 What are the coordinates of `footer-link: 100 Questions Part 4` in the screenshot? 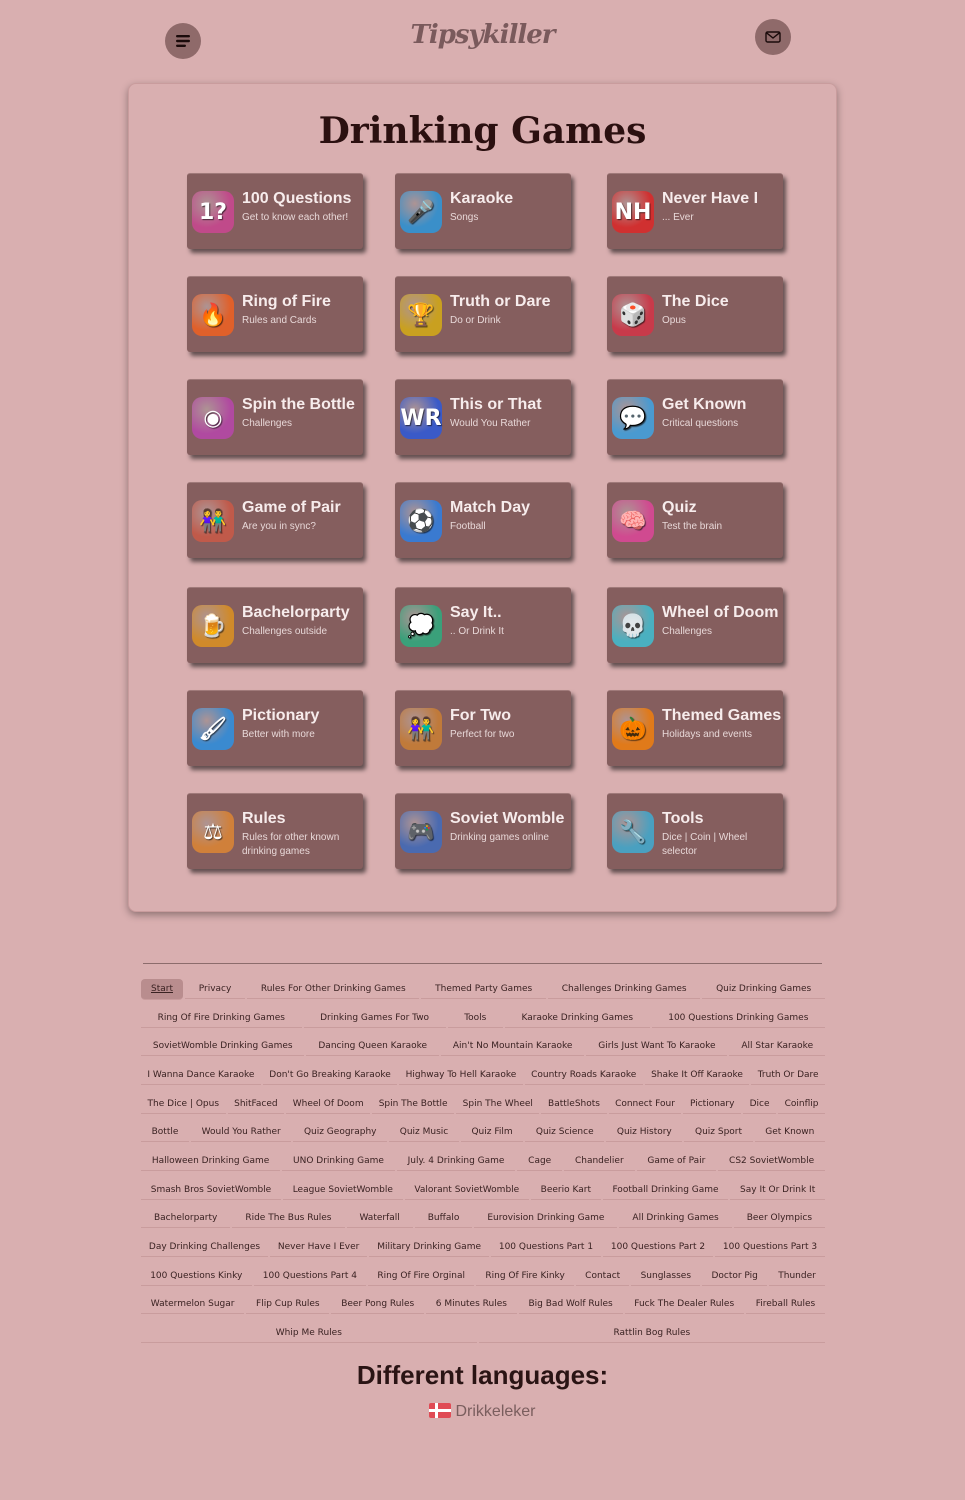 It's located at (310, 1276).